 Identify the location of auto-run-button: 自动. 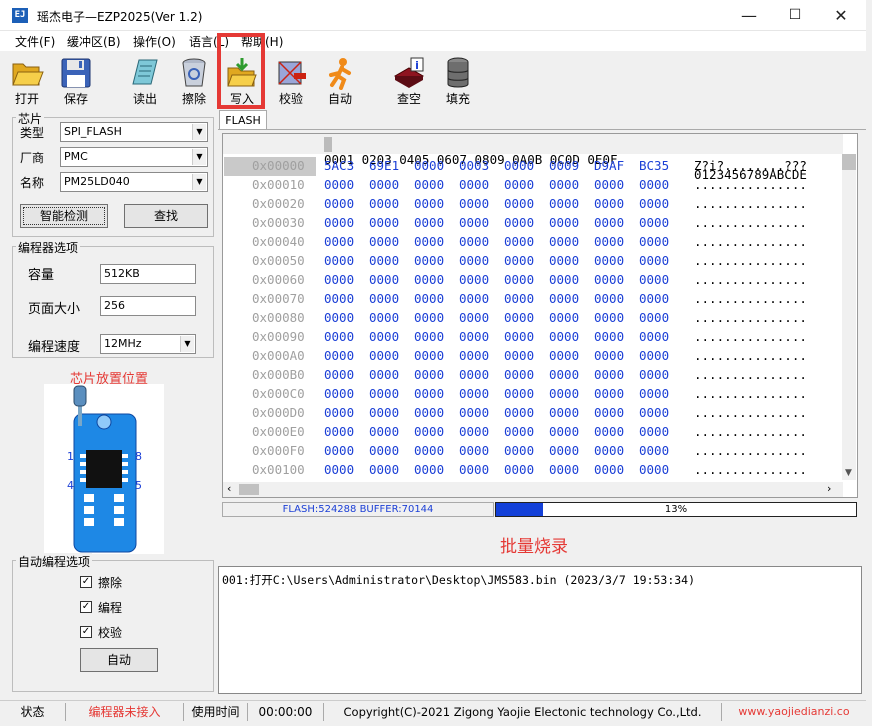
(119, 660).